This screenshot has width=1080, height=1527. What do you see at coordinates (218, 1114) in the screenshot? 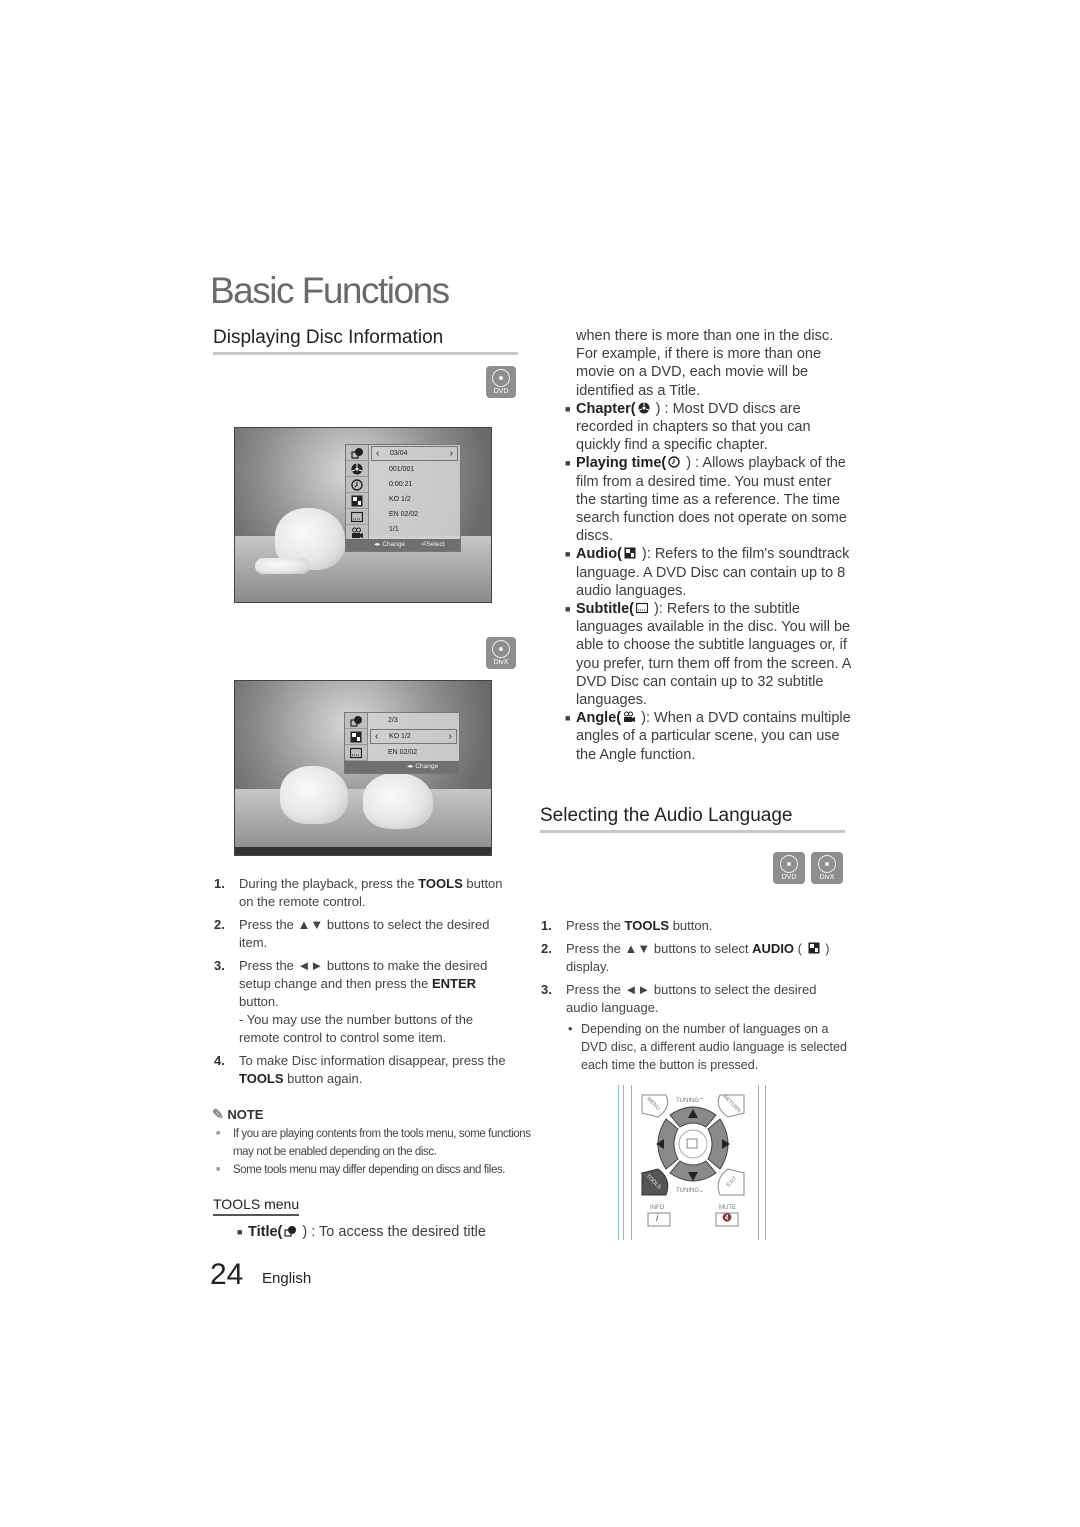
I see `pencil-icon: ✎` at bounding box center [218, 1114].